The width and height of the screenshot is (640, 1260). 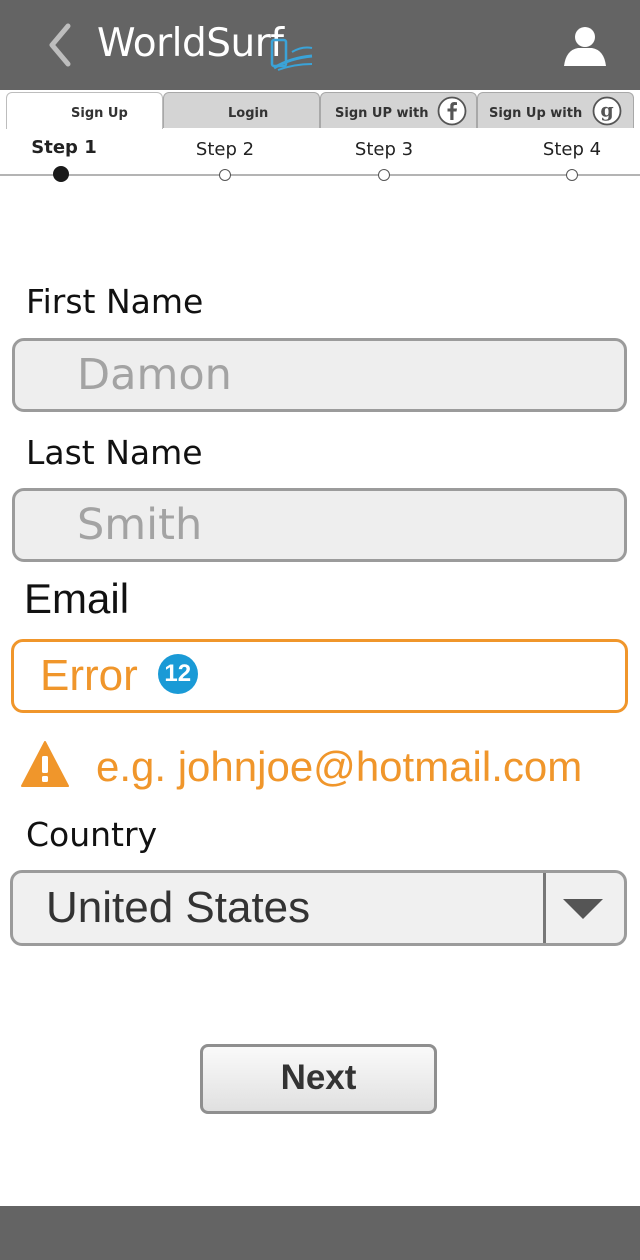 What do you see at coordinates (384, 175) in the screenshot?
I see `step-3-dot` at bounding box center [384, 175].